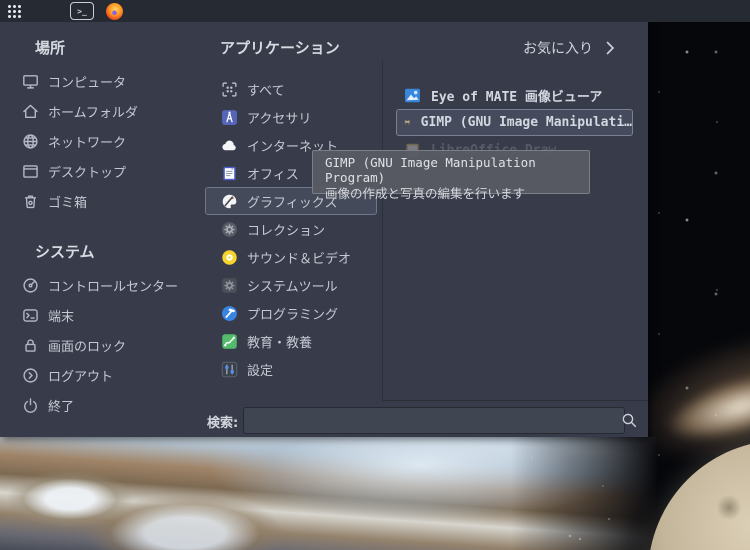 The image size is (750, 550). What do you see at coordinates (291, 257) in the screenshot?
I see `category-sound-video: サウンド＆ビデオ` at bounding box center [291, 257].